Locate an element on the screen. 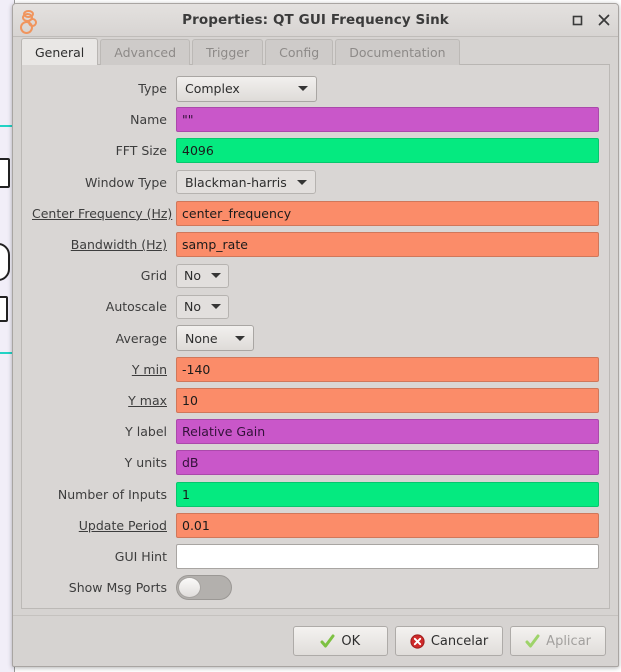 The height and width of the screenshot is (672, 621). tab-label: General is located at coordinates (60, 52).